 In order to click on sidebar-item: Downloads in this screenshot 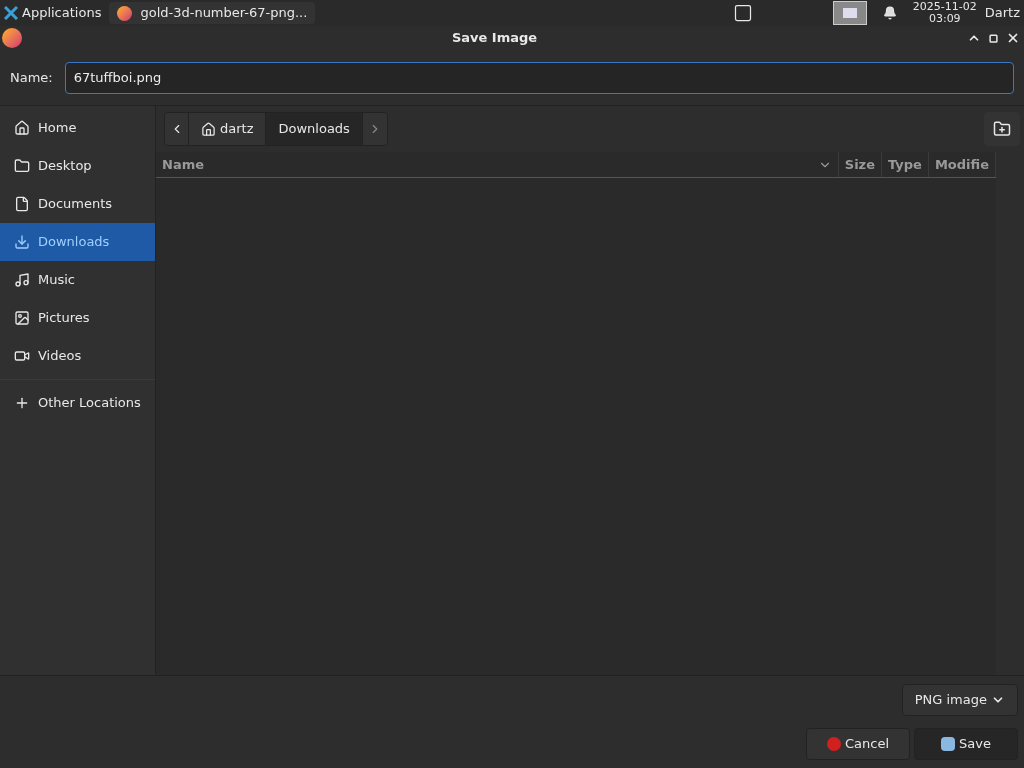, I will do `click(77, 242)`.